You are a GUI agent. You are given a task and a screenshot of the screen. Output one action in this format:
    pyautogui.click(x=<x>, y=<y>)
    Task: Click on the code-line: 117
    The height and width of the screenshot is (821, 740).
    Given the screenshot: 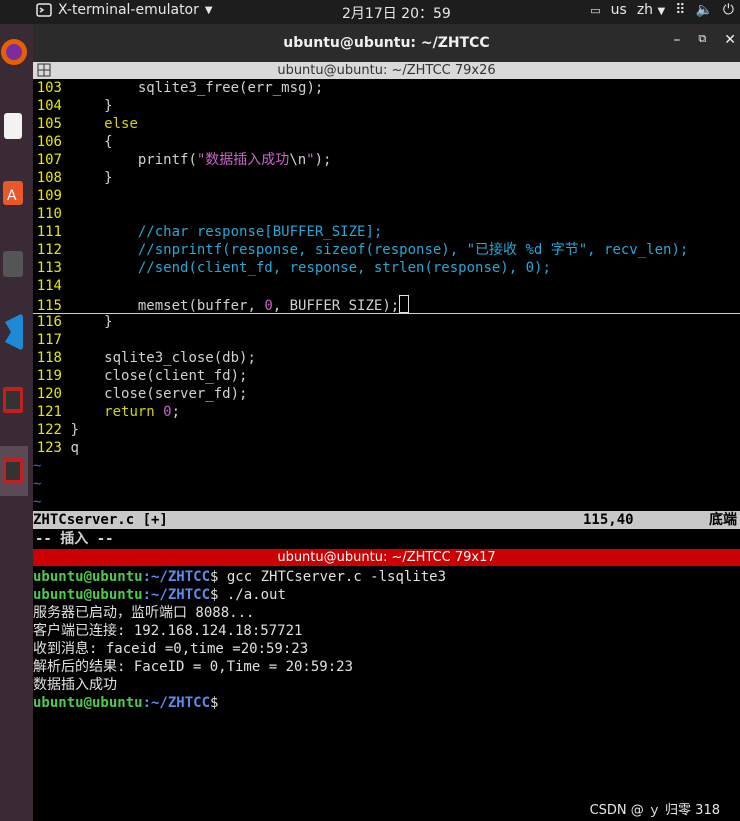 What is the action you would take?
    pyautogui.click(x=386, y=340)
    